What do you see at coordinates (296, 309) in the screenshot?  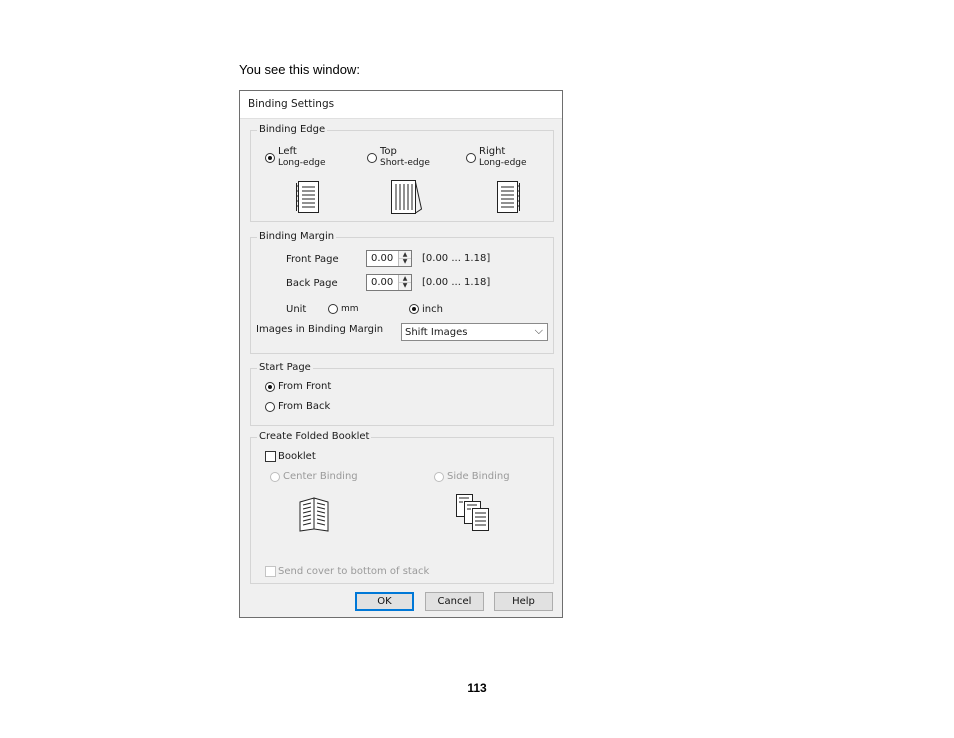 I see `unit-label: Unit` at bounding box center [296, 309].